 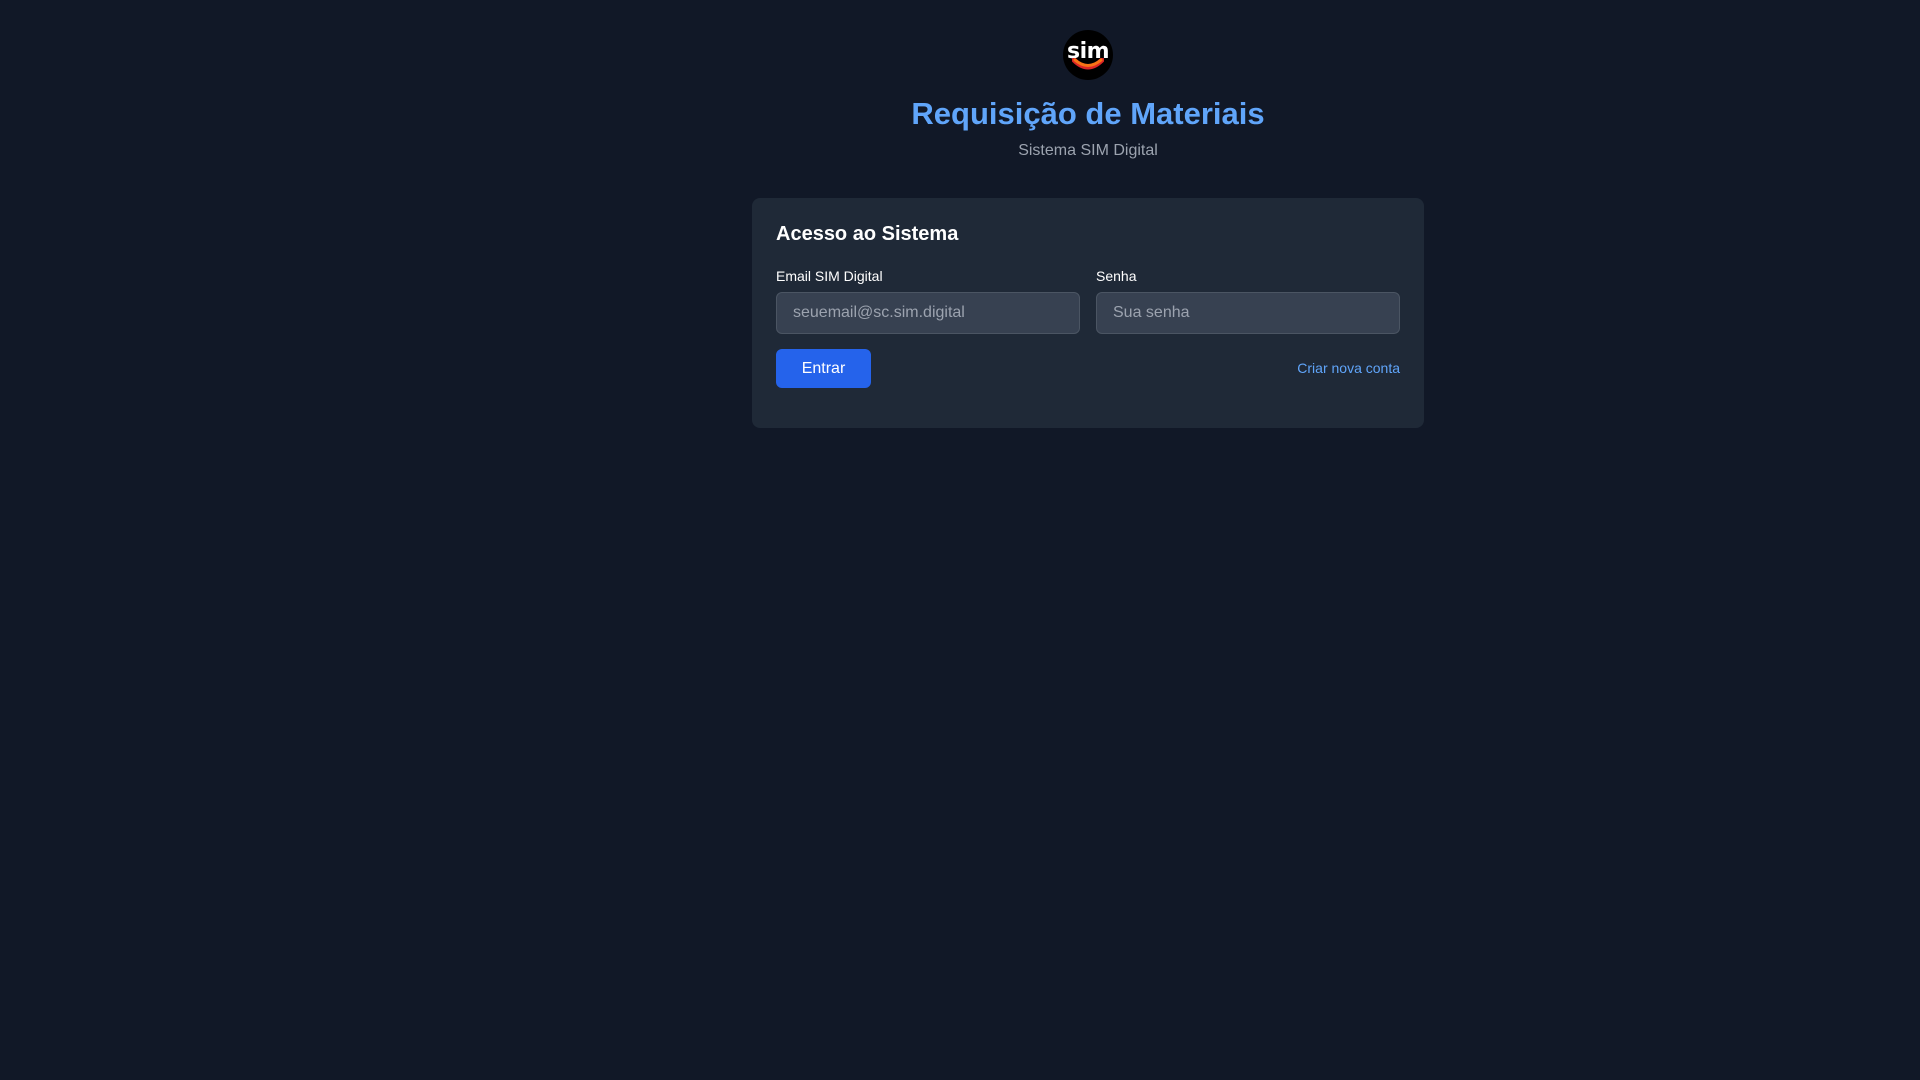 I want to click on password-input, so click(x=1248, y=313).